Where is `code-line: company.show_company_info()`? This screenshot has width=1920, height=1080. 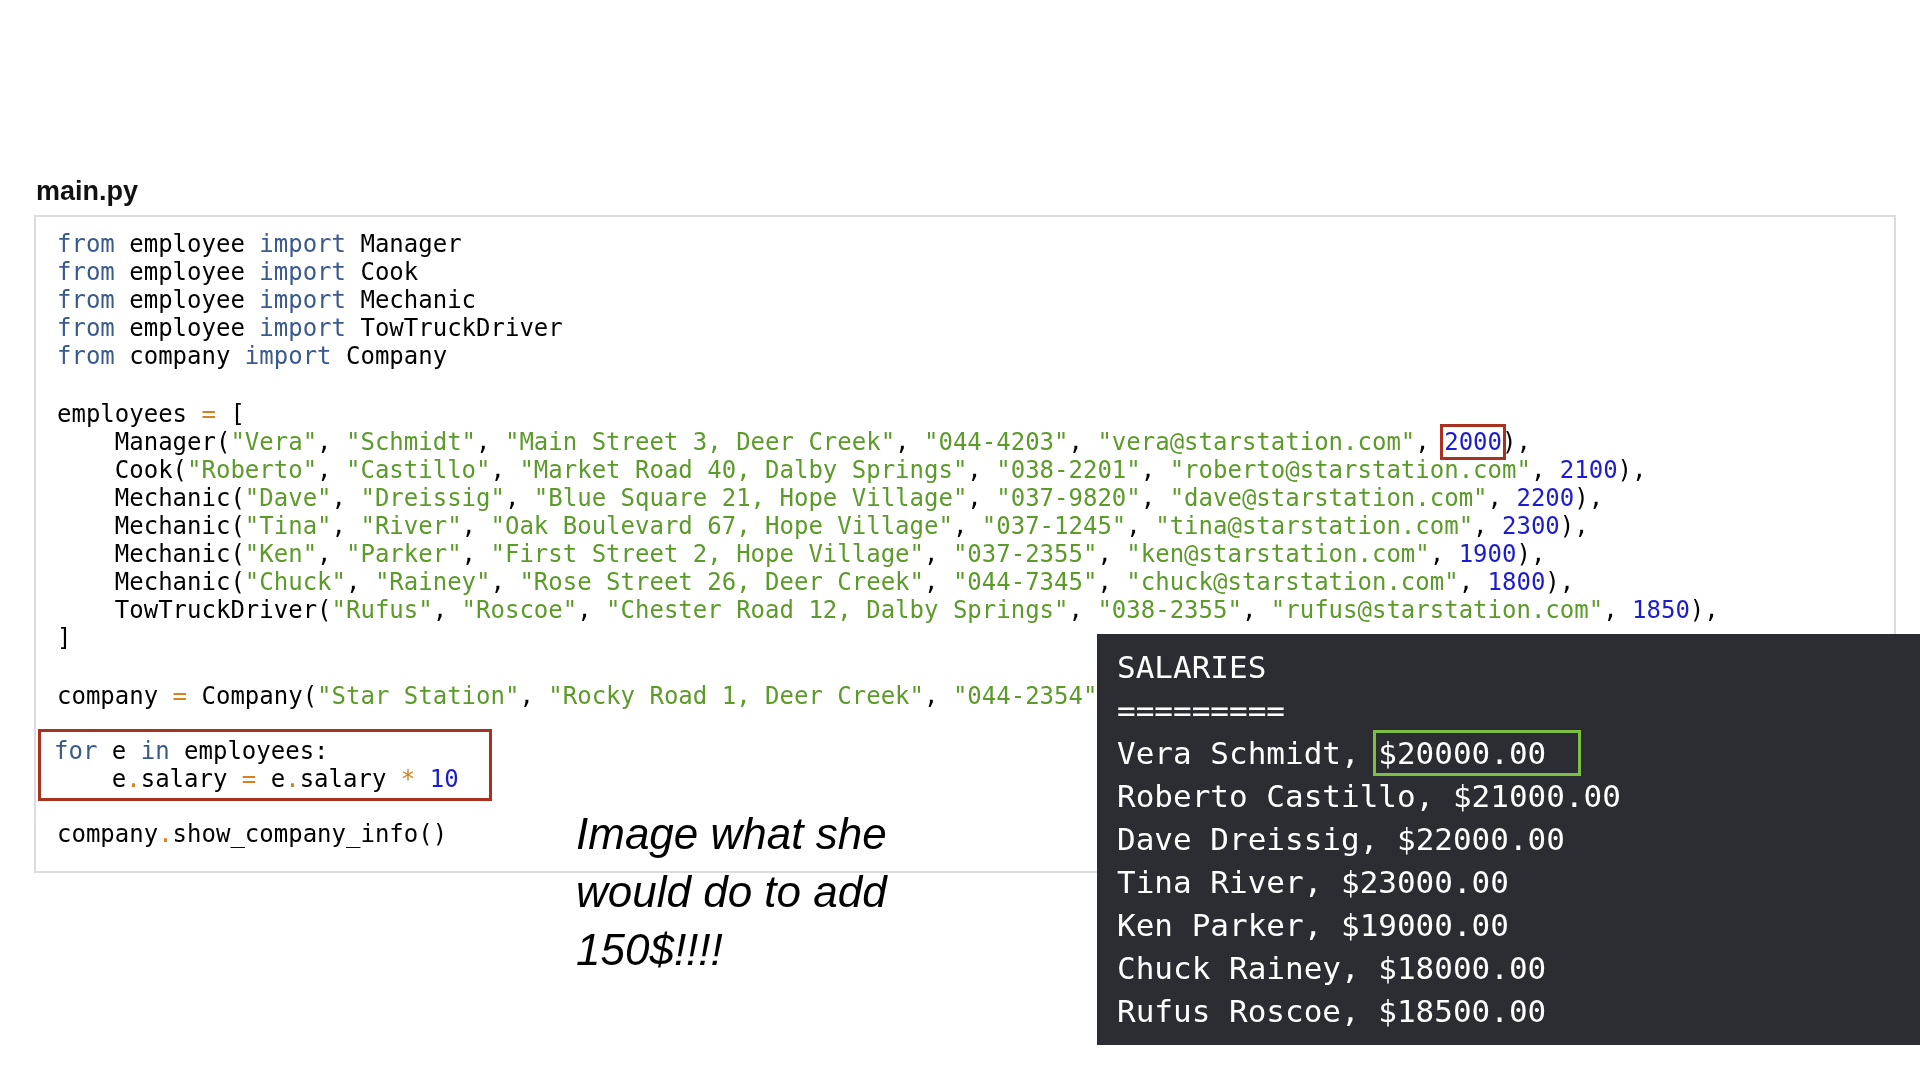
code-line: company.show_company_info() is located at coordinates (252, 834).